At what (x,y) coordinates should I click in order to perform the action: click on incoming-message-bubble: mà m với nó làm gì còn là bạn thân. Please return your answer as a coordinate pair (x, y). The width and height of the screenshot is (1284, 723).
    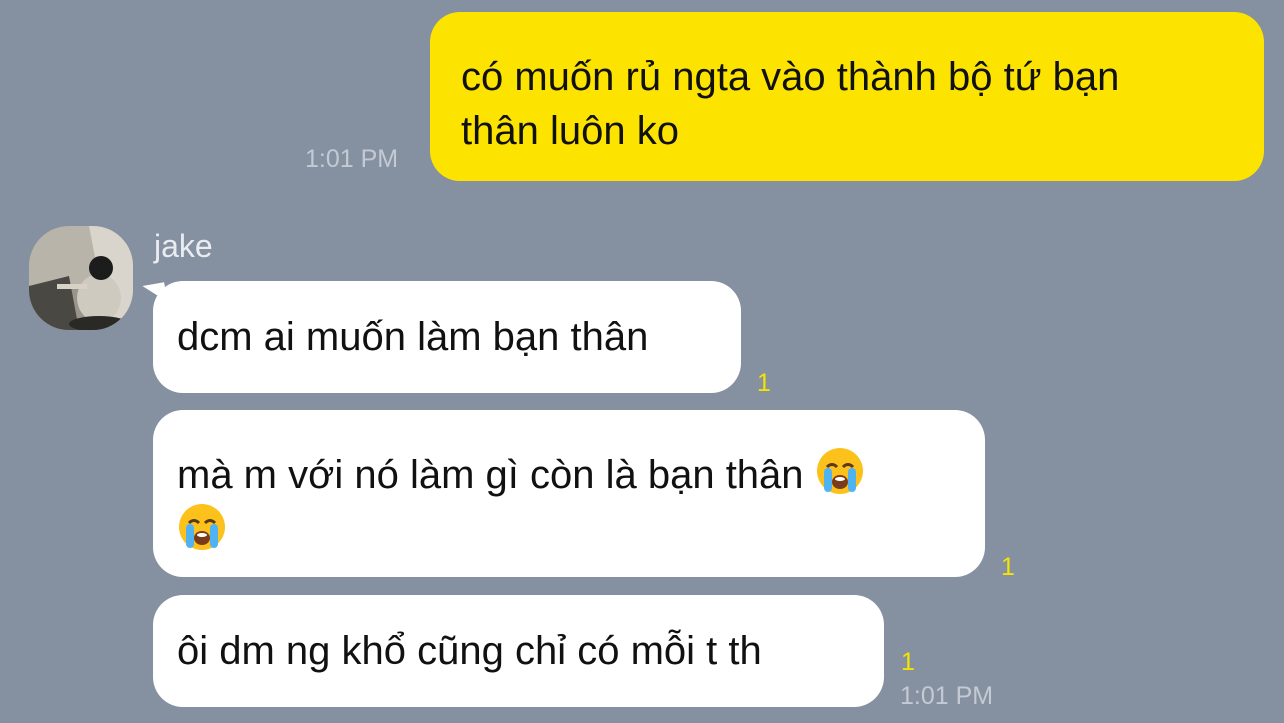
    Looking at the image, I should click on (569, 493).